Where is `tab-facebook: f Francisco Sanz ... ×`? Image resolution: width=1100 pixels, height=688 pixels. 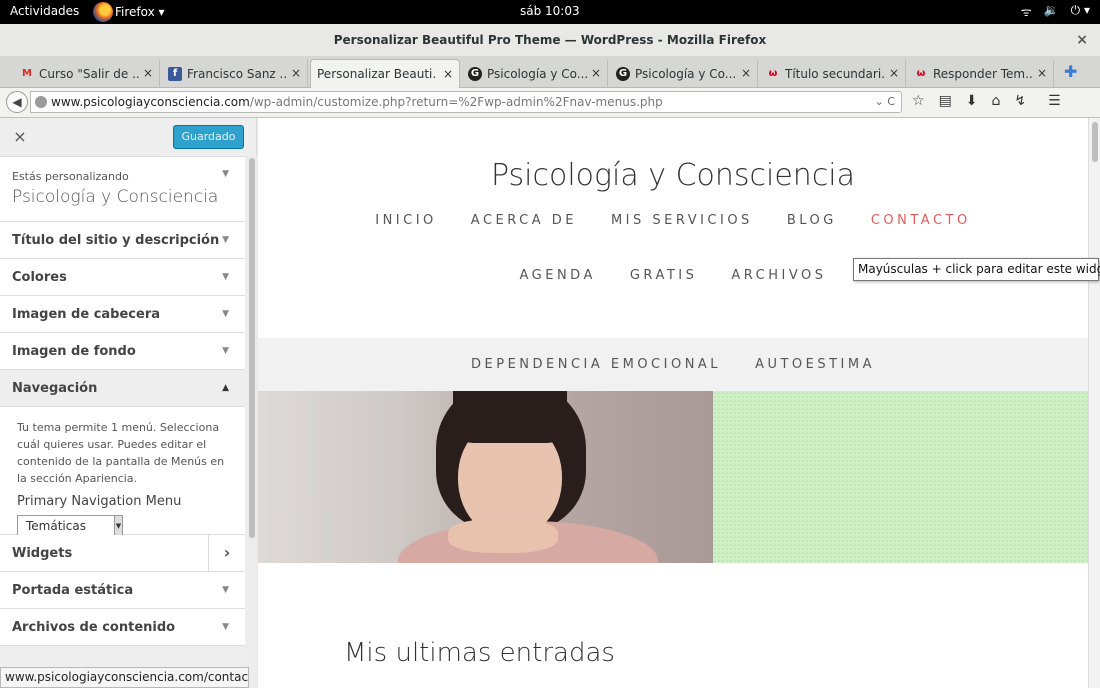
tab-facebook: f Francisco Sanz ... × is located at coordinates (235, 73).